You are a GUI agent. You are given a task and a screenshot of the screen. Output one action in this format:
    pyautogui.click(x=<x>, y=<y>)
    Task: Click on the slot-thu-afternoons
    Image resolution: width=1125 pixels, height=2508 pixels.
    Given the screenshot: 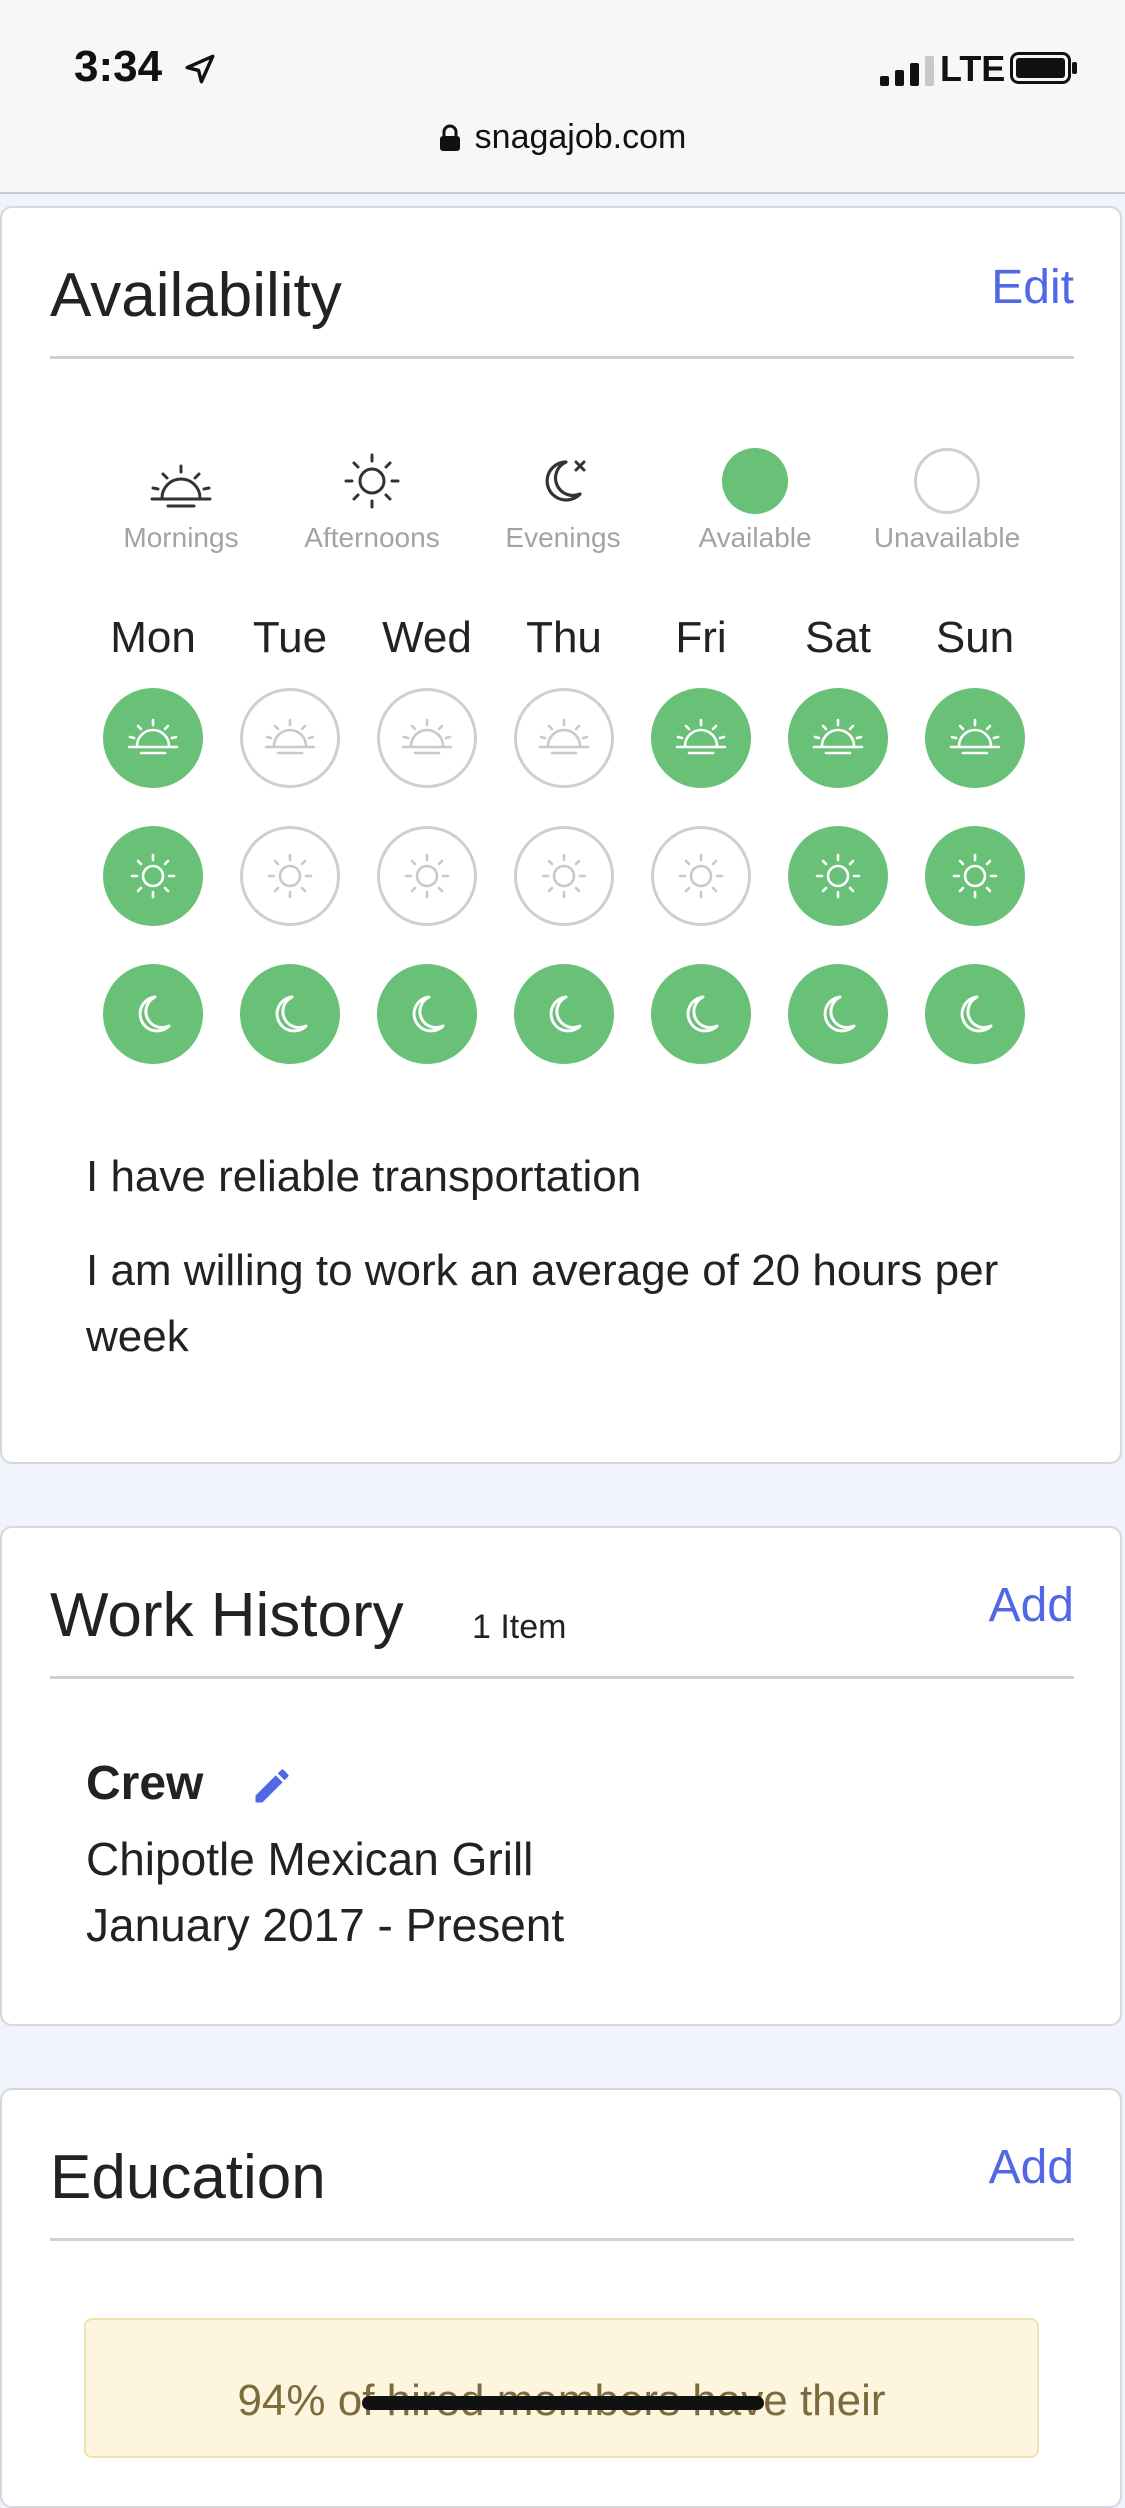 What is the action you would take?
    pyautogui.click(x=564, y=876)
    